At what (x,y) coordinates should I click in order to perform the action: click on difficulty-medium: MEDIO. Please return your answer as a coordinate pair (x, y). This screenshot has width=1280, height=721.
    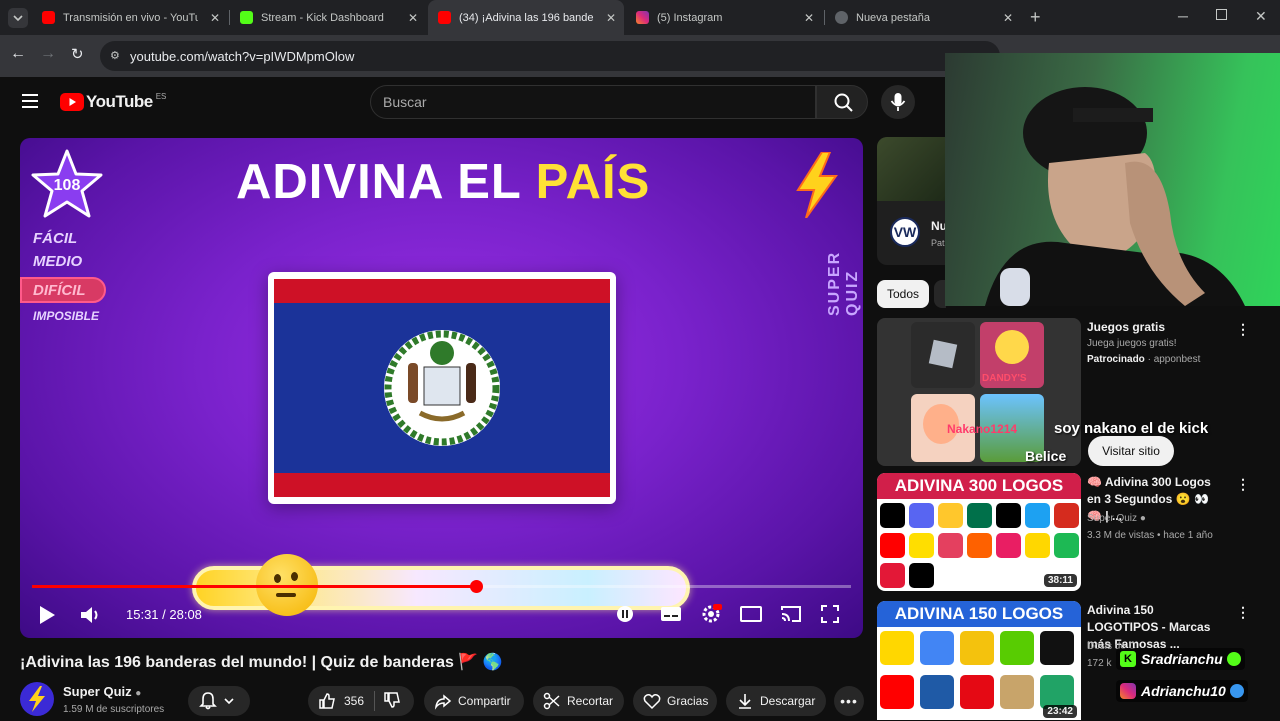
    Looking at the image, I should click on (58, 261).